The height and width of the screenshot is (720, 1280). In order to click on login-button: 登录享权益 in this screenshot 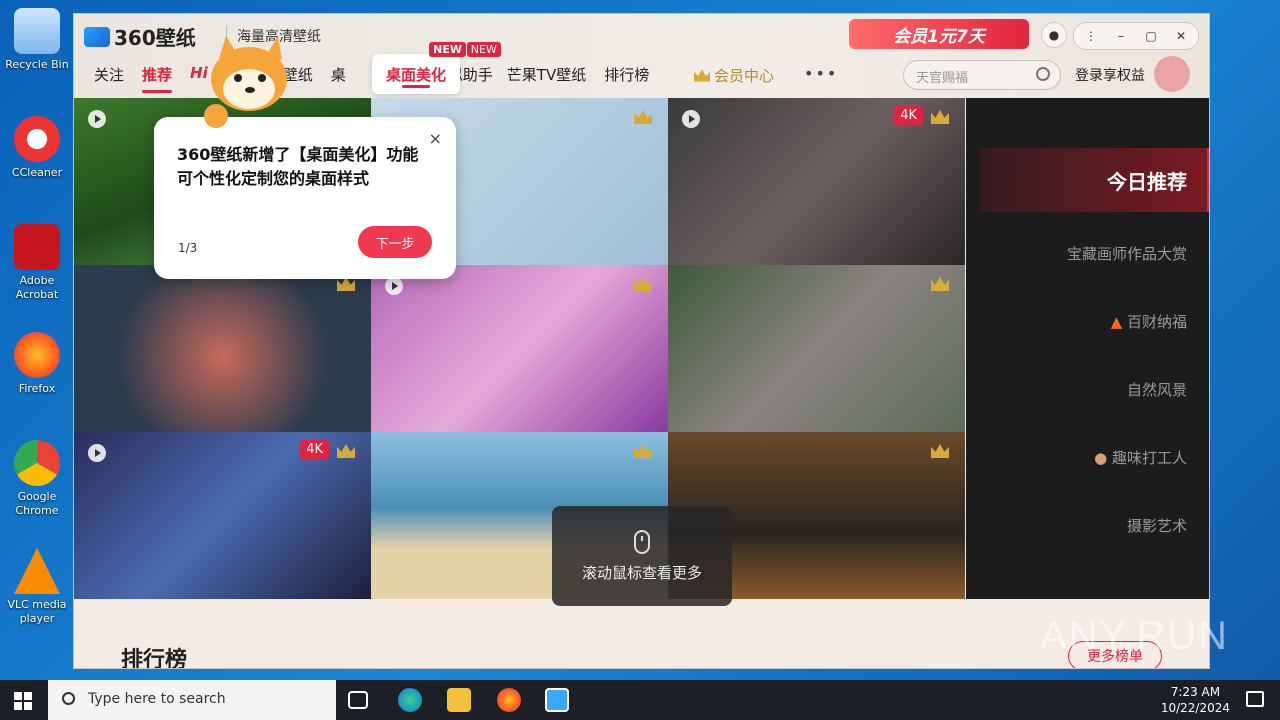, I will do `click(1110, 75)`.